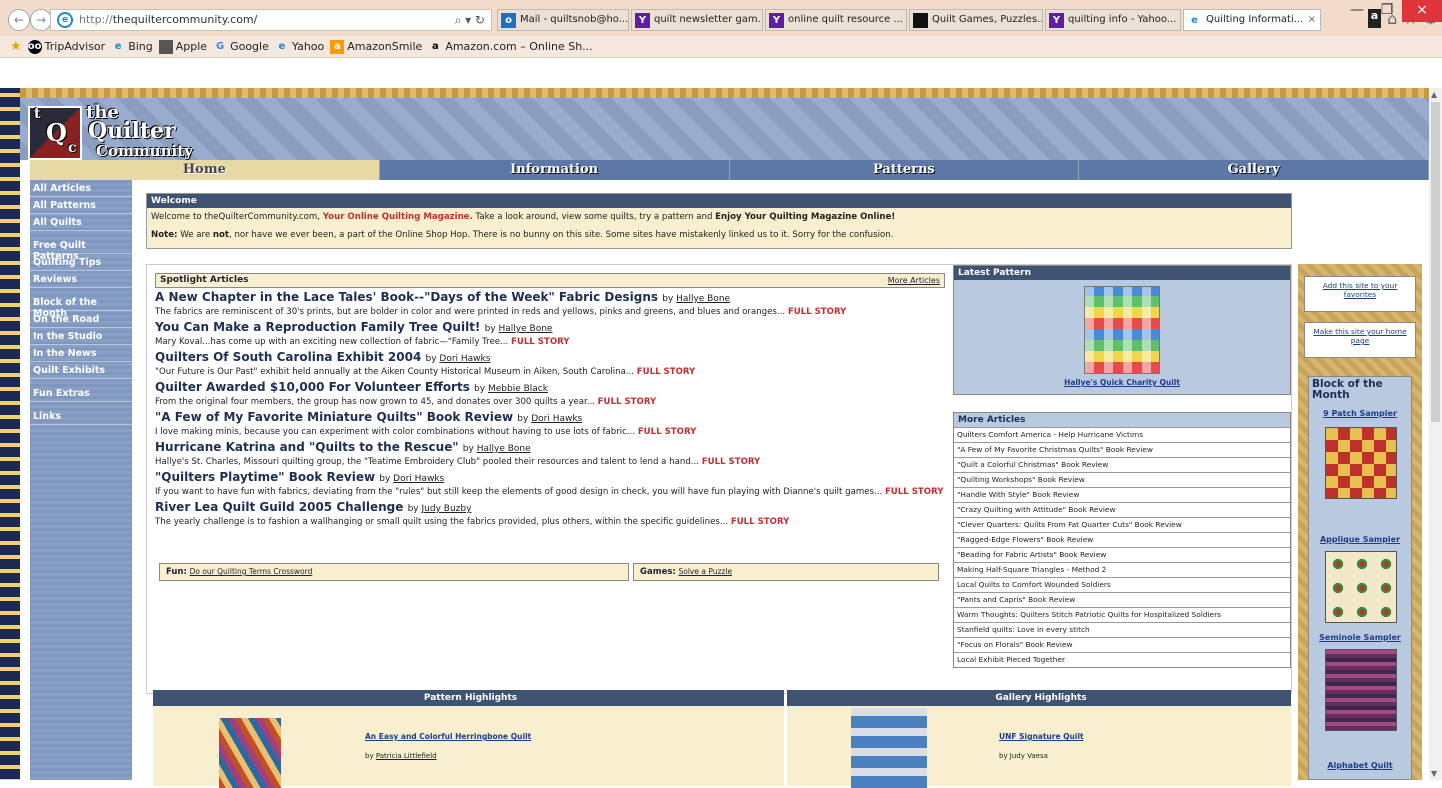 Image resolution: width=1442 pixels, height=788 pixels. Describe the element at coordinates (447, 509) in the screenshot. I see `article-author-link: Judy Buzby` at that location.